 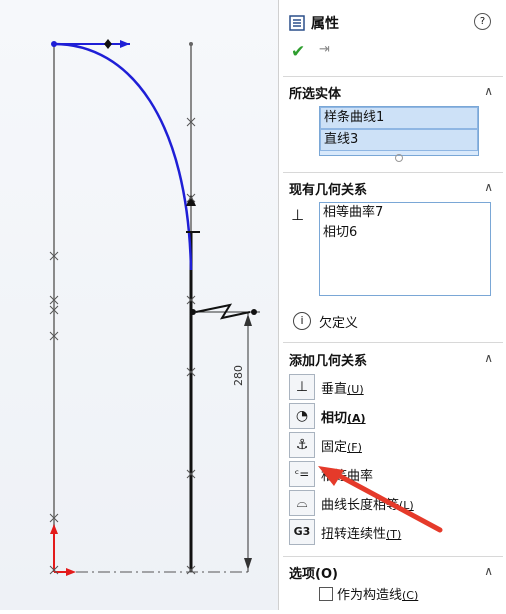 I want to click on relation-fix: 固定(F), so click(x=341, y=445).